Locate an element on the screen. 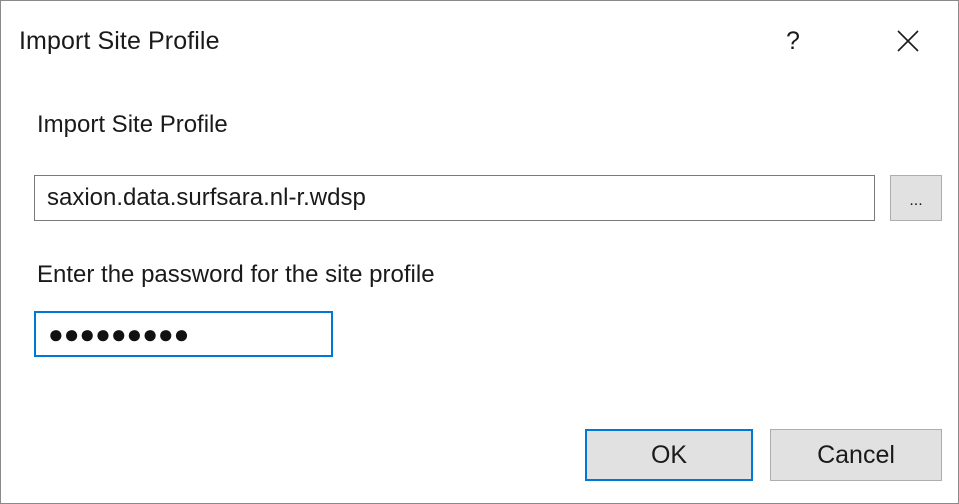 This screenshot has width=959, height=504. close-icon is located at coordinates (908, 41).